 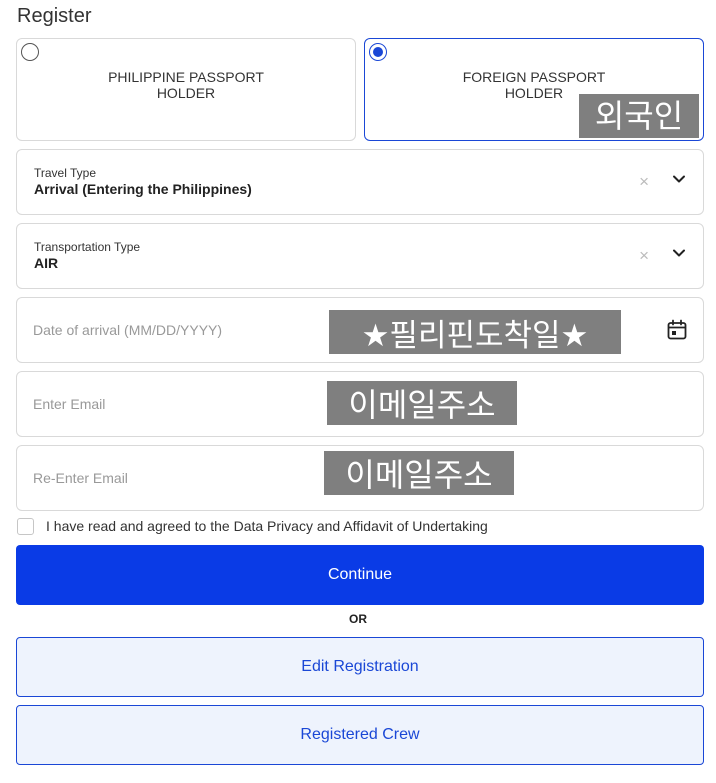 What do you see at coordinates (65, 173) in the screenshot?
I see `travel-type-label: Travel Type` at bounding box center [65, 173].